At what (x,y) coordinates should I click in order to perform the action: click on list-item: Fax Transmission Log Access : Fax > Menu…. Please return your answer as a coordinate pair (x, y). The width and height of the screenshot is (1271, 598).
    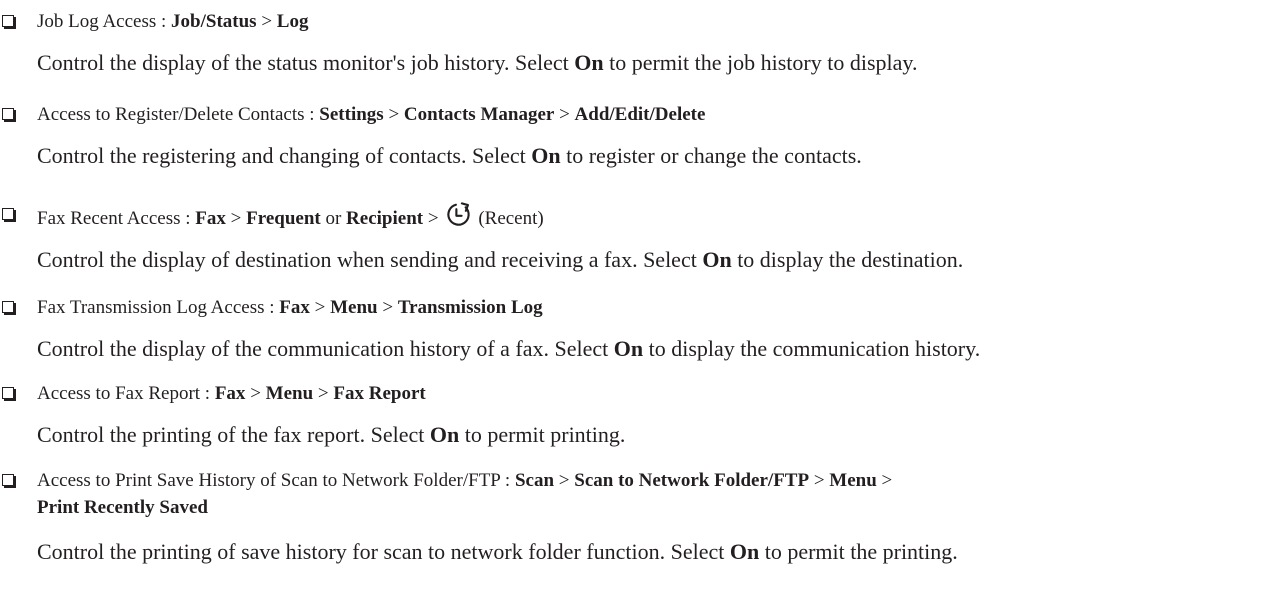
    Looking at the image, I should click on (635, 328).